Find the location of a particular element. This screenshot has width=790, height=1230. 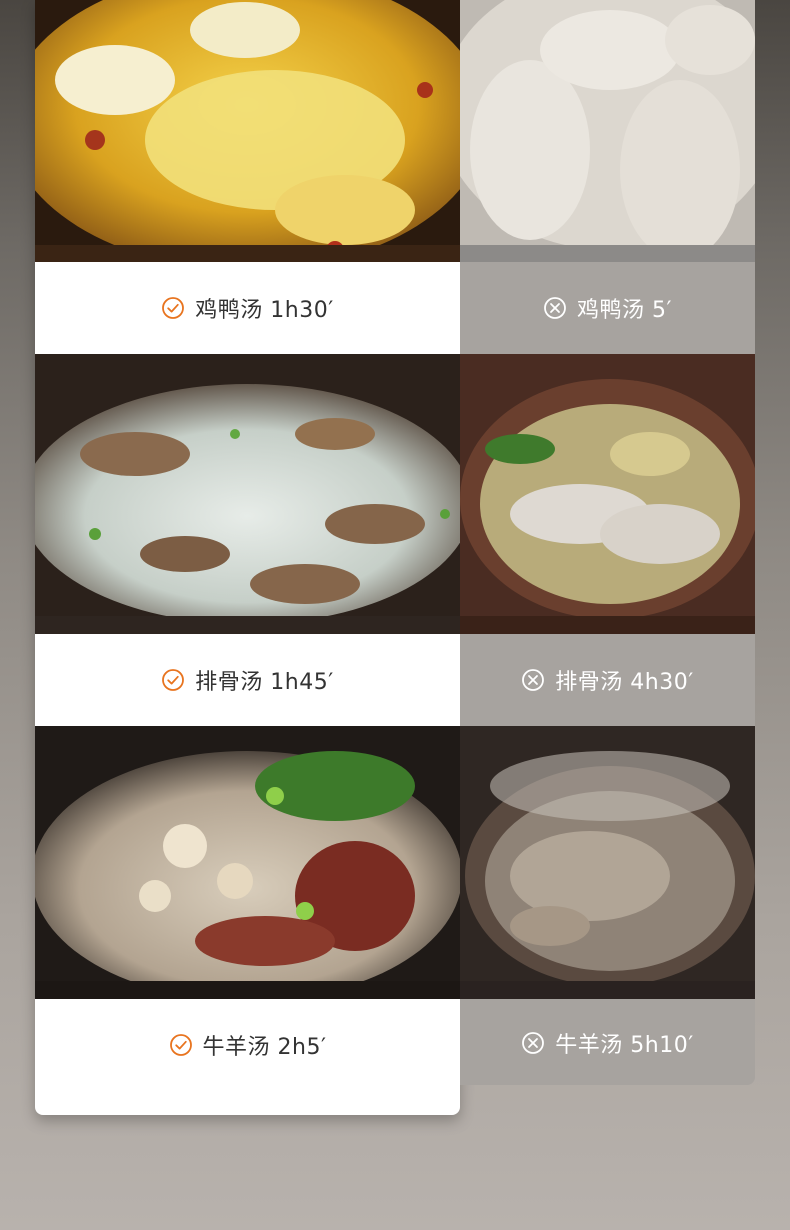

result-label-row: 排骨汤 1h45′ is located at coordinates (247, 680).